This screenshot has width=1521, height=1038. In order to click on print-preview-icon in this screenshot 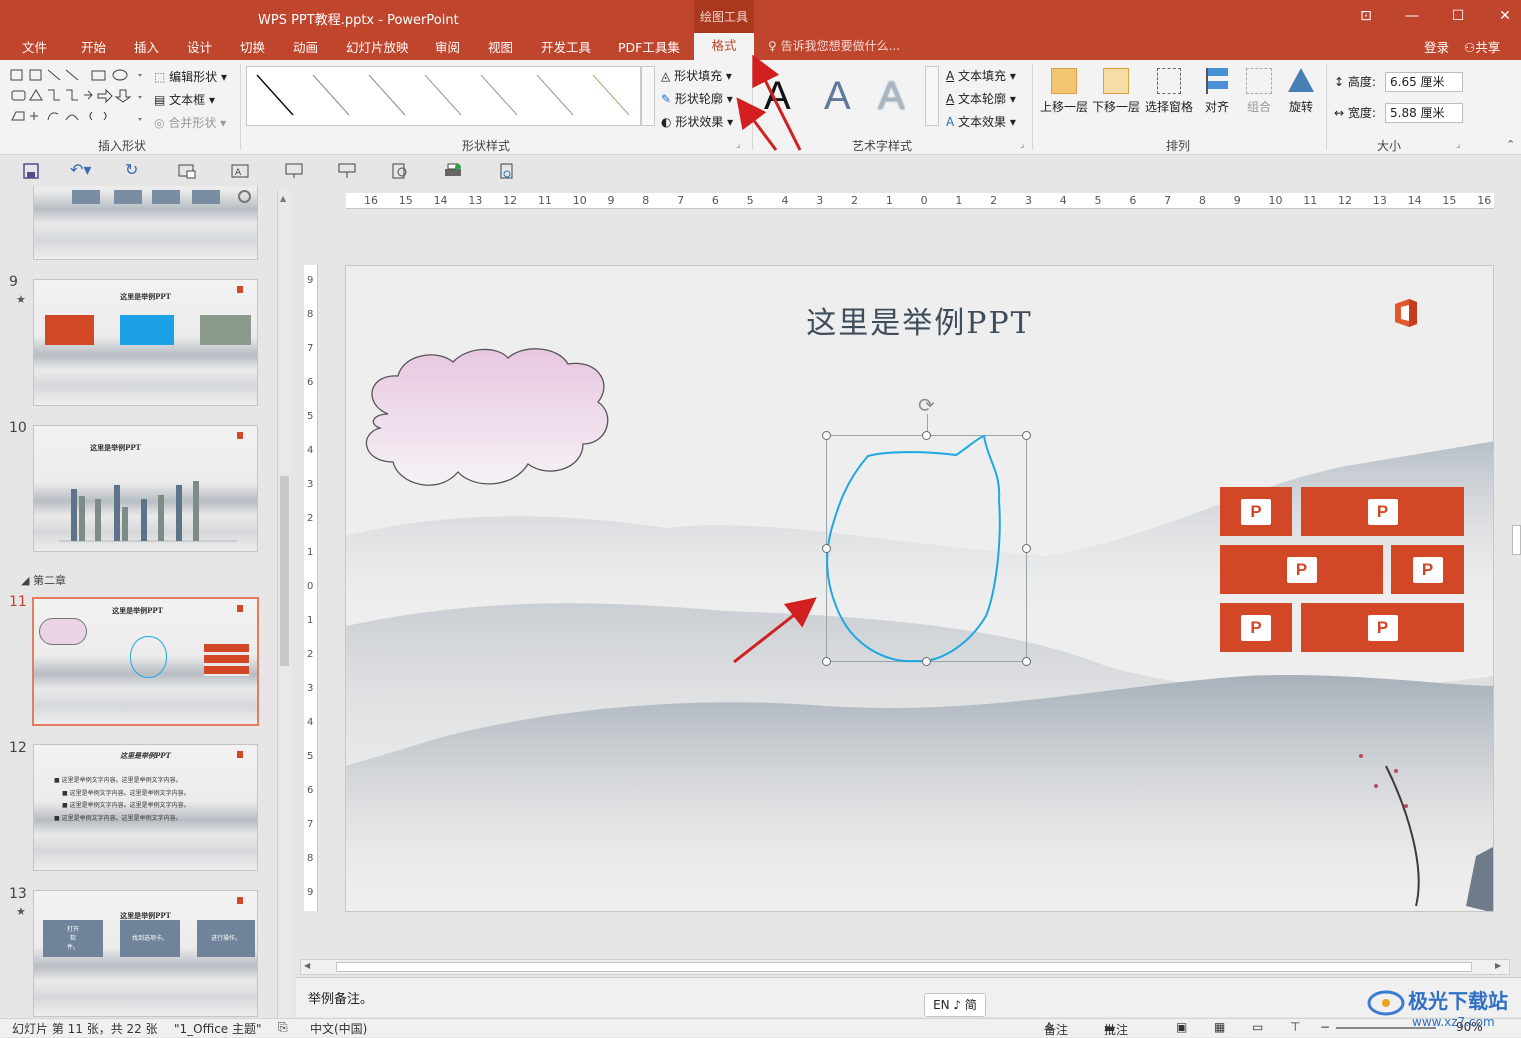, I will do `click(400, 171)`.